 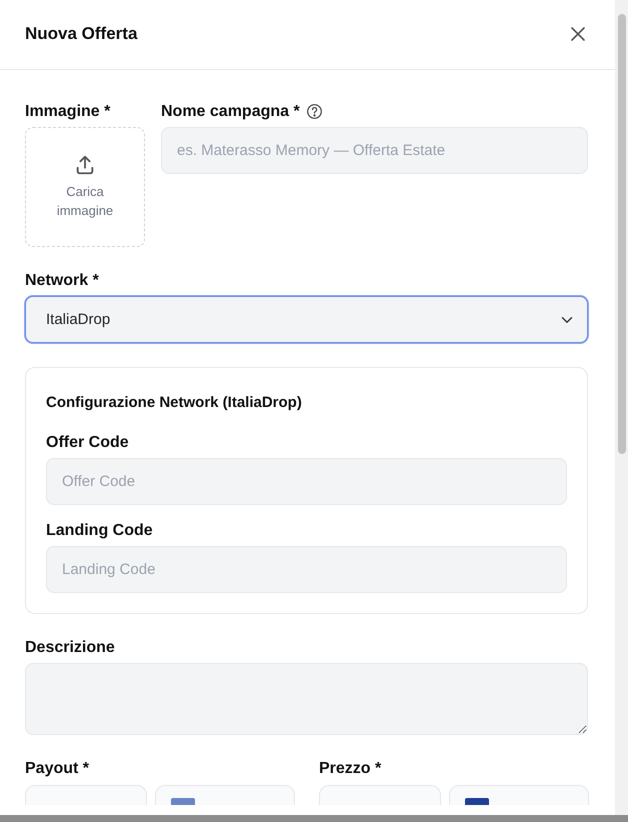 What do you see at coordinates (314, 111) in the screenshot?
I see `help-icon` at bounding box center [314, 111].